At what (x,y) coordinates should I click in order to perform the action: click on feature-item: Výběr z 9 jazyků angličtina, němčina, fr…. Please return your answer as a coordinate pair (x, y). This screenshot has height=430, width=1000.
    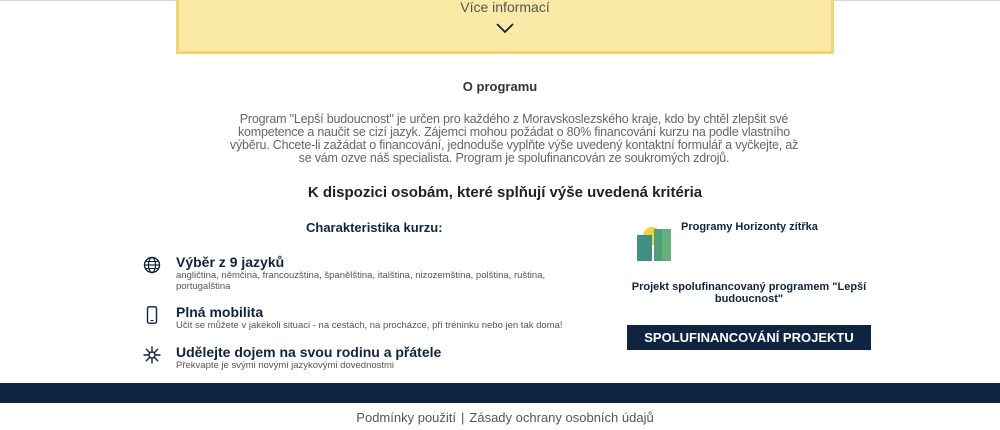
    Looking at the image, I should click on (363, 274).